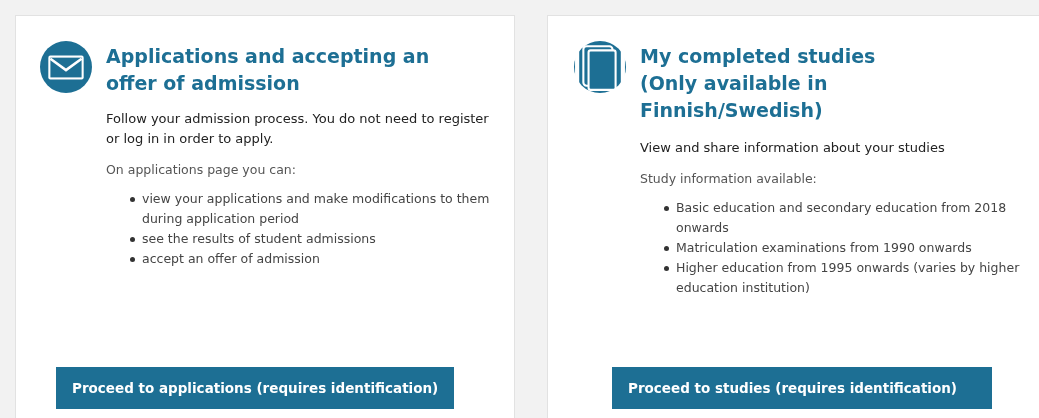  Describe the element at coordinates (842, 218) in the screenshot. I see `list-item: Basic education and secondary education from 2018 onwards` at that location.